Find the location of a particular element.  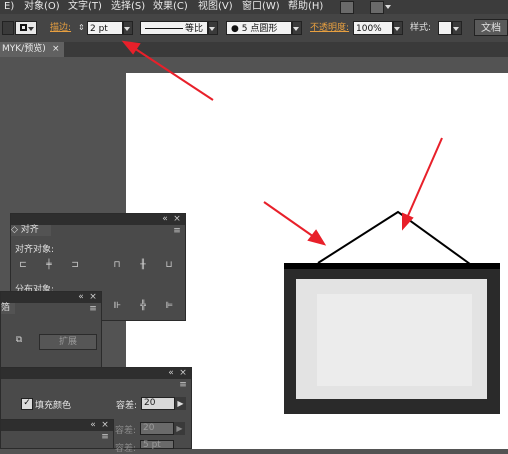

align-objects-label: 对齐对象: is located at coordinates (35, 250).